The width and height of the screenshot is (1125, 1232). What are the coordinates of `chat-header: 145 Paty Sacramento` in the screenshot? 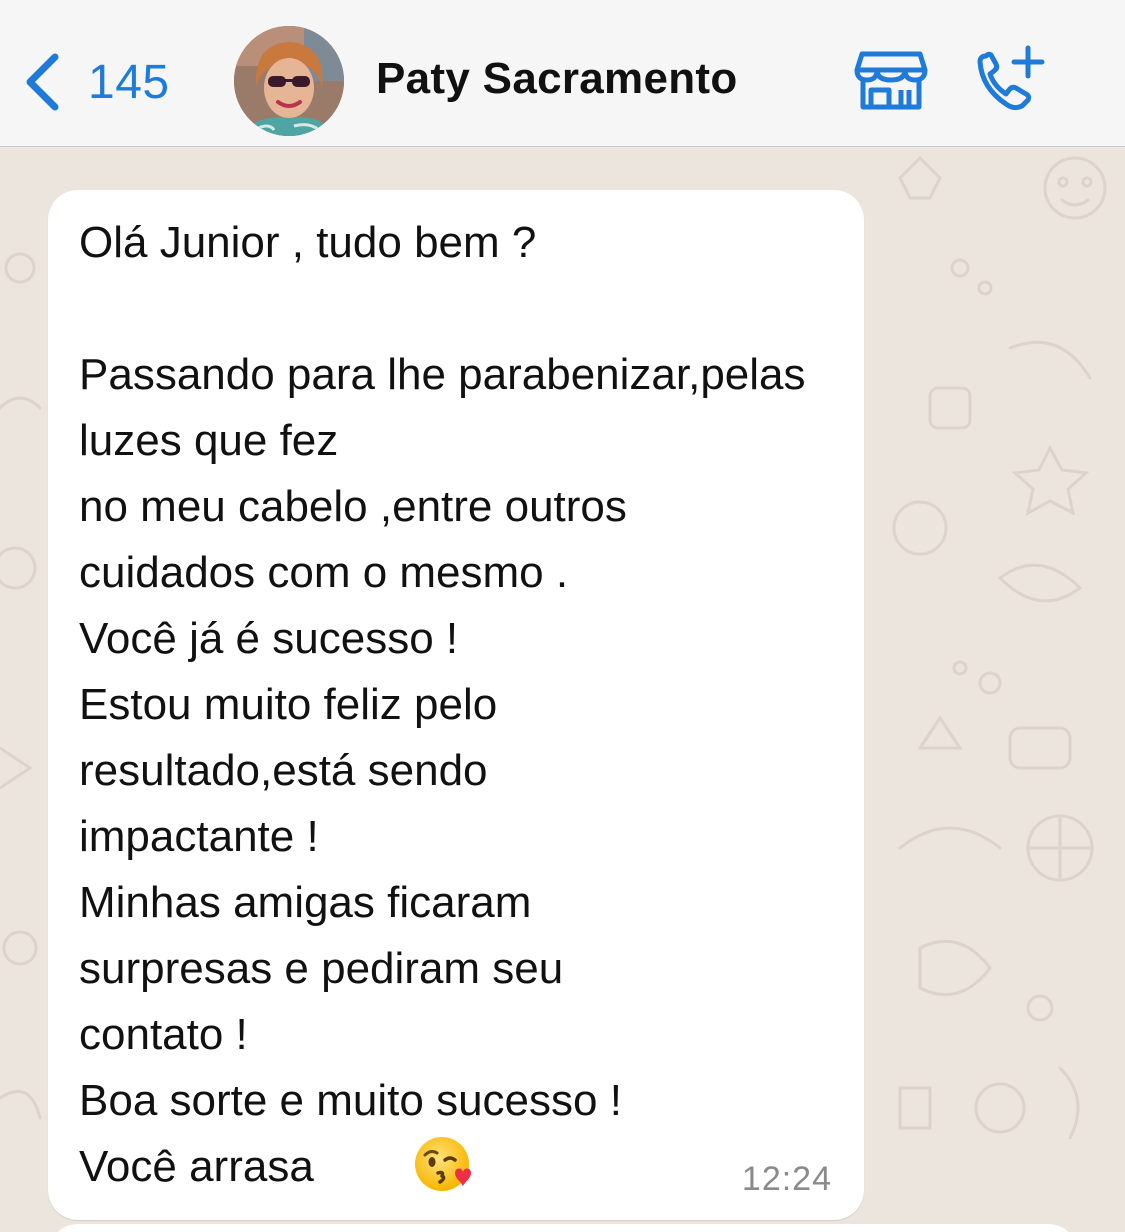 It's located at (562, 73).